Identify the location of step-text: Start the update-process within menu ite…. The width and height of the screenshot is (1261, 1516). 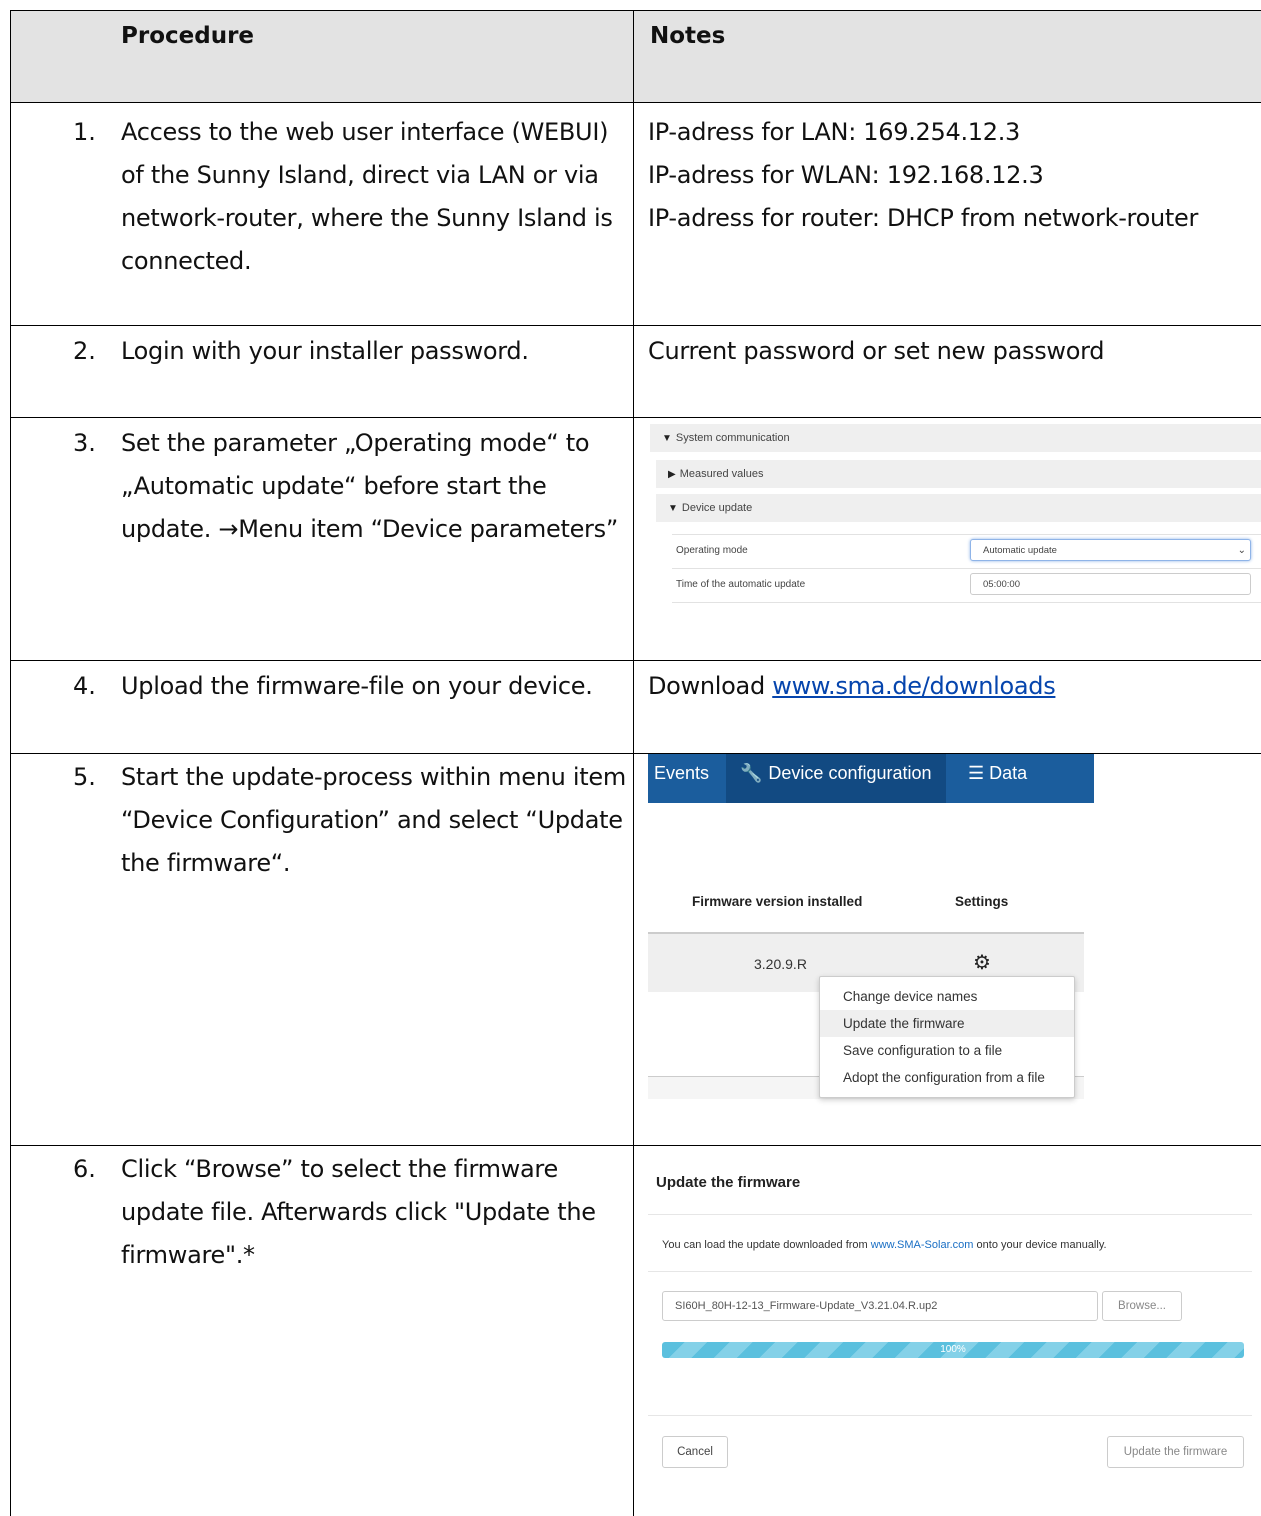
(373, 820).